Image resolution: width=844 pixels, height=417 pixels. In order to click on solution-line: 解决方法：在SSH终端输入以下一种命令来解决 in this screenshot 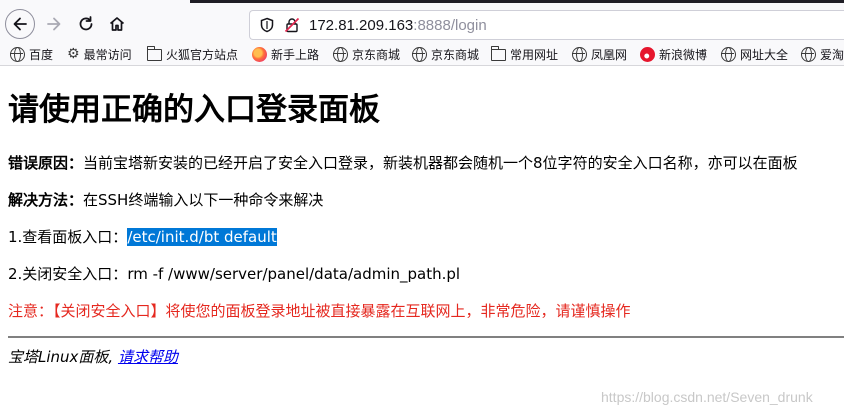, I will do `click(165, 200)`.